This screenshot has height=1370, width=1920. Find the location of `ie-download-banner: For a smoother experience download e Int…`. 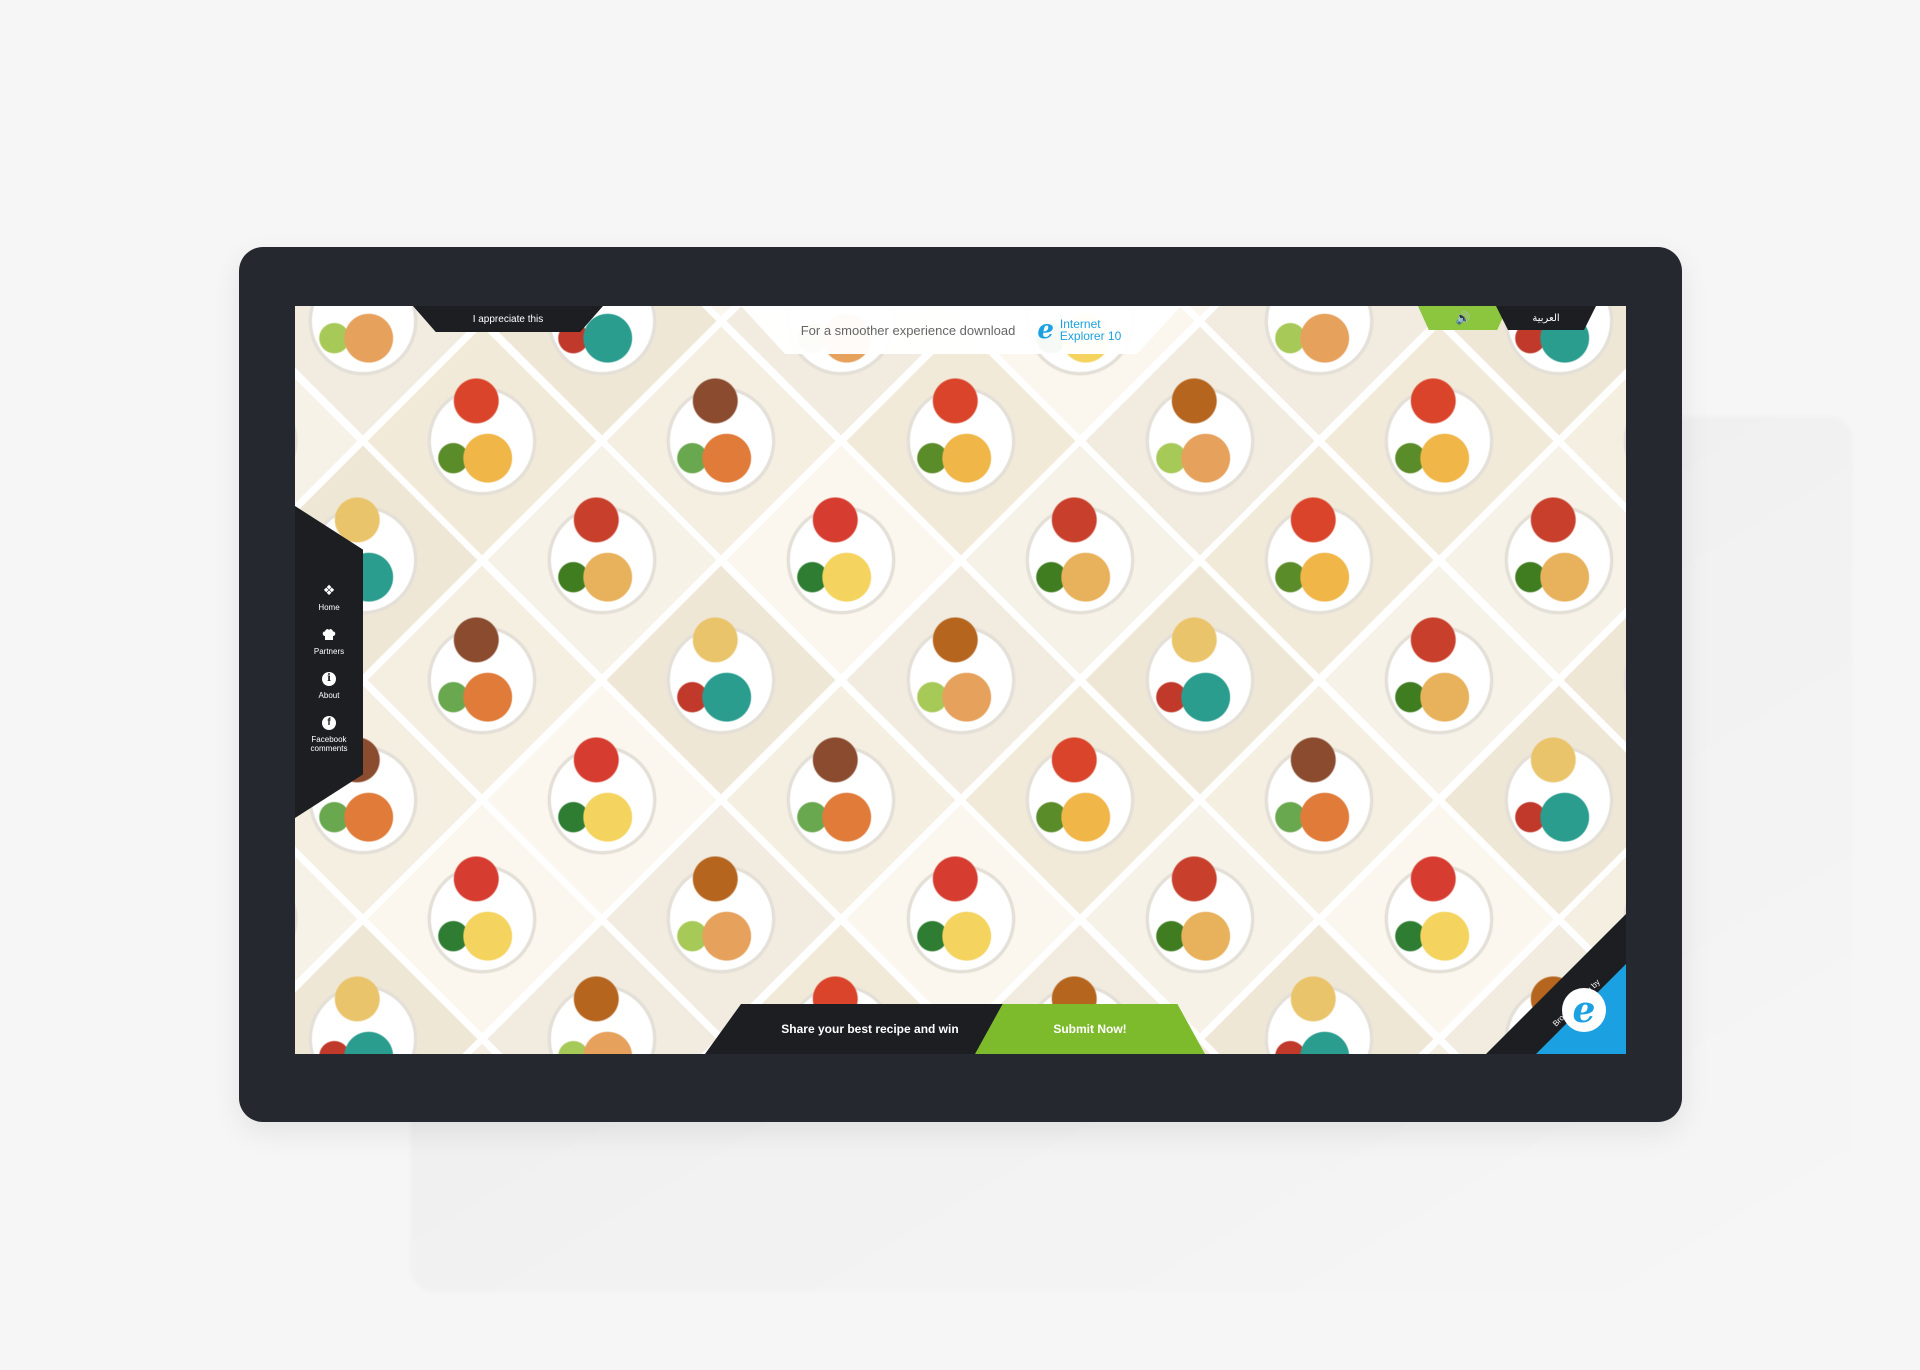

ie-download-banner: For a smoother experience download e Int… is located at coordinates (961, 330).